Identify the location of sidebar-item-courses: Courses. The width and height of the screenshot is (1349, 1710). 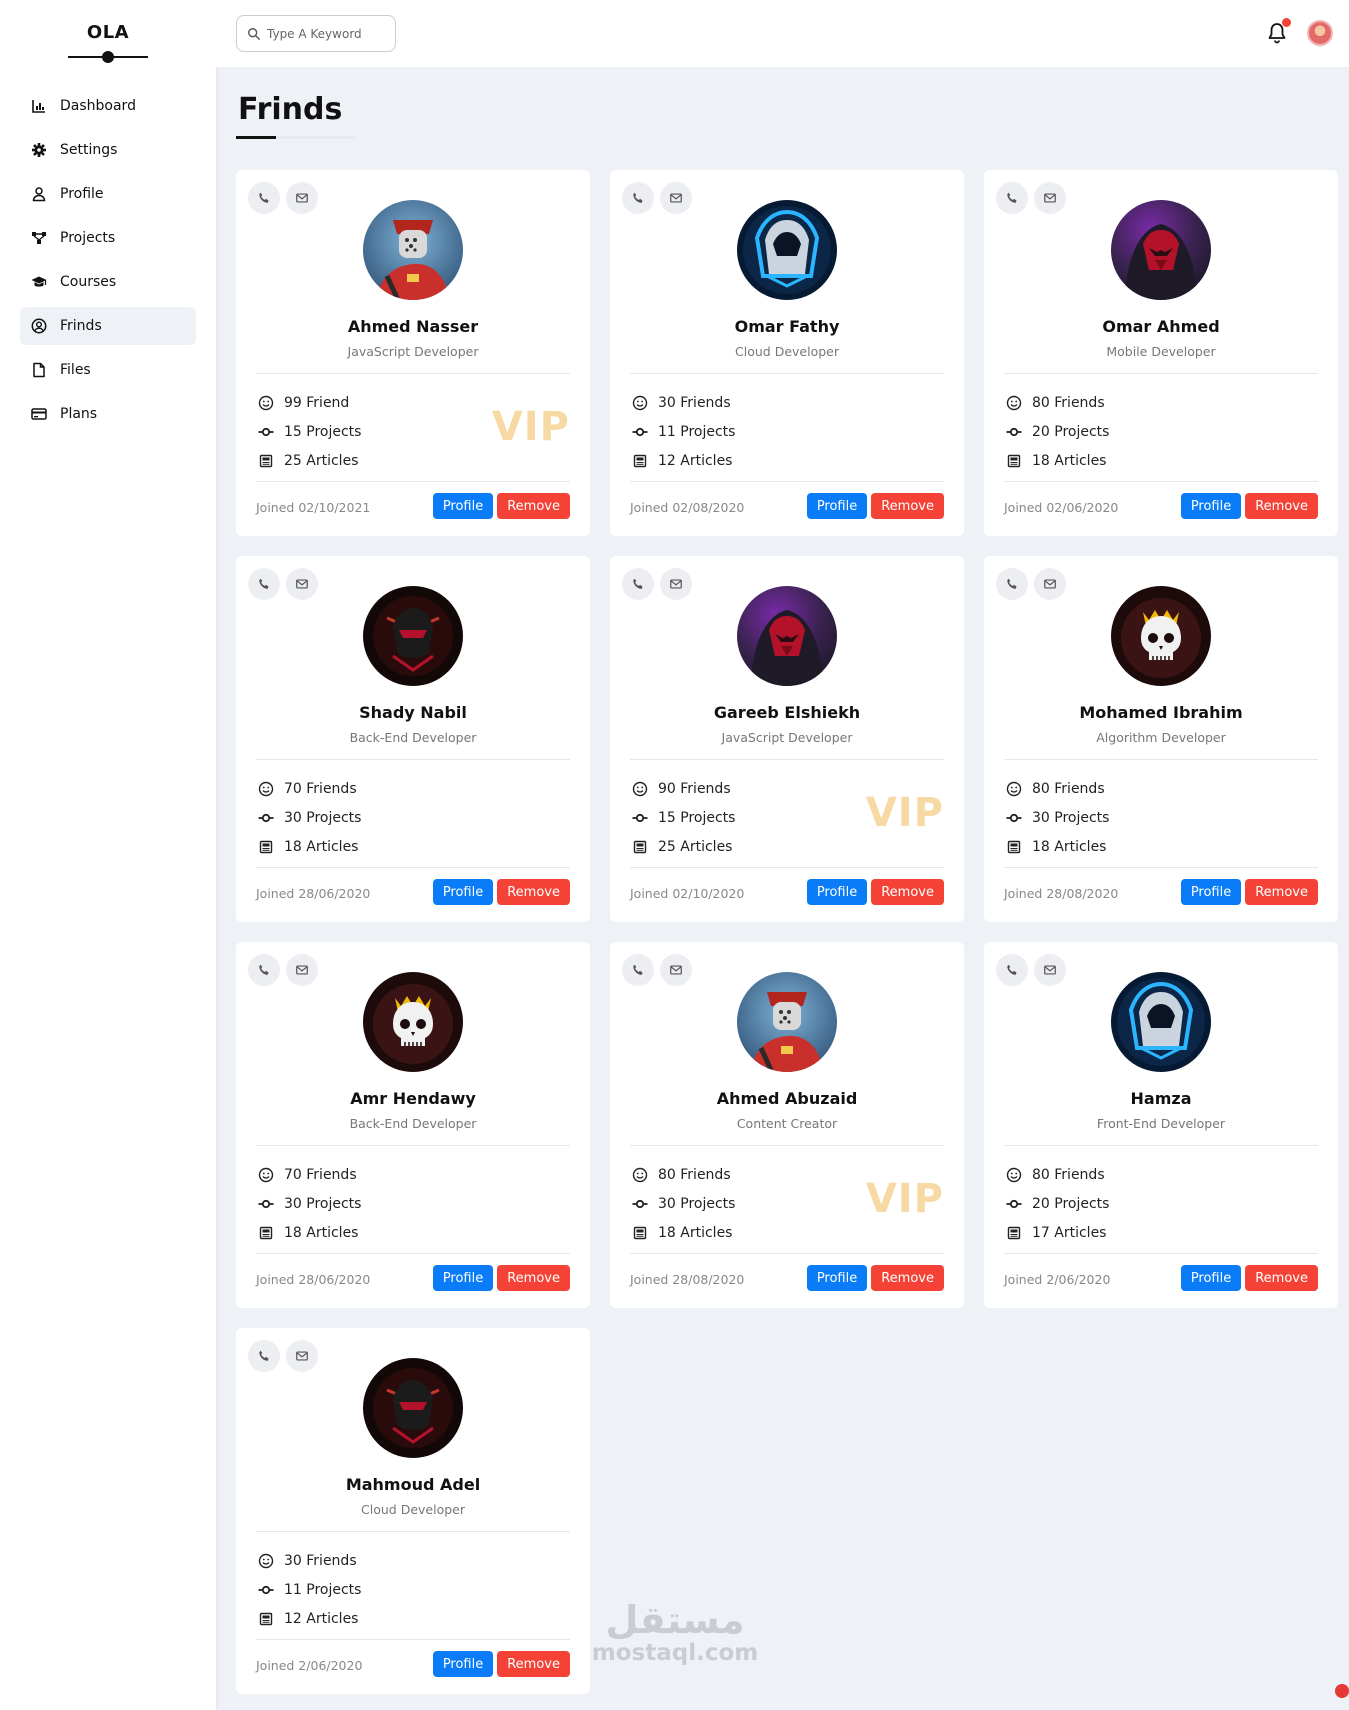
(108, 282).